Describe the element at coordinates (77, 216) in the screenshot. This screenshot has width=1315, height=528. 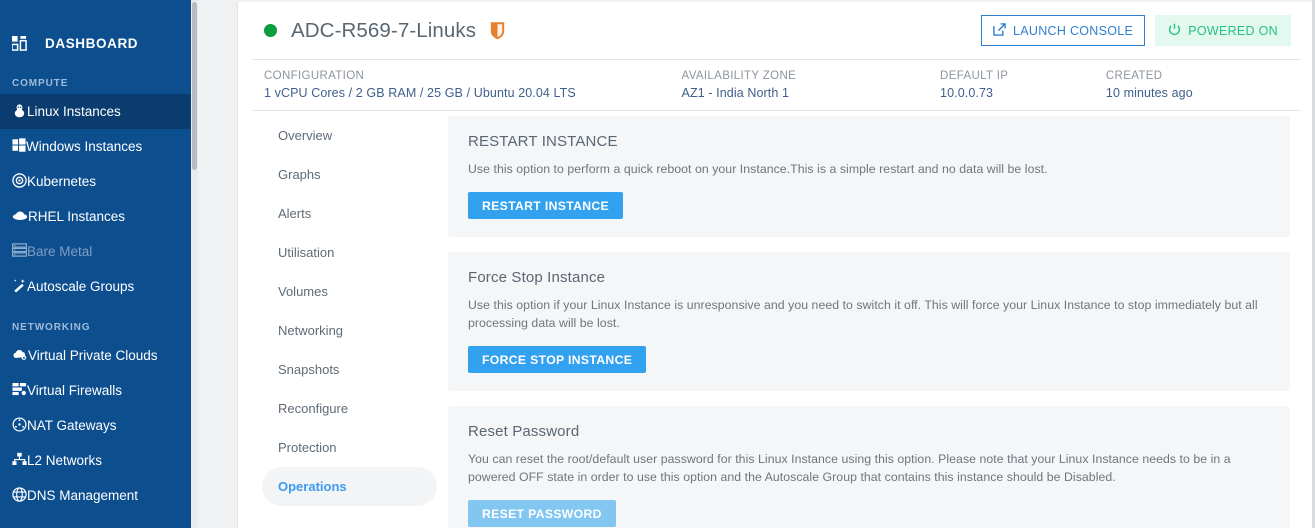
I see `sidebar-item-label: RHEL Instances` at that location.